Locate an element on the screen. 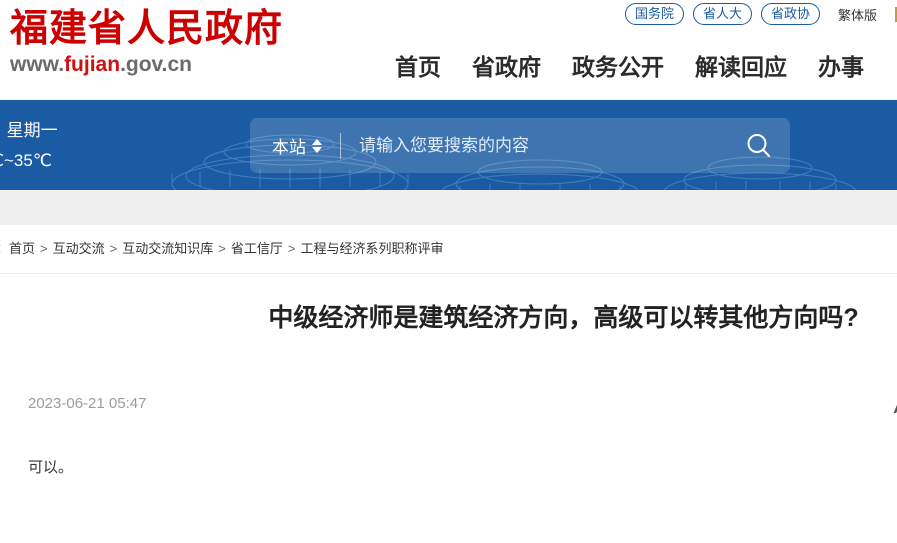 The image size is (897, 543). nav-item-interpretation-response: 解读回应 is located at coordinates (741, 67).